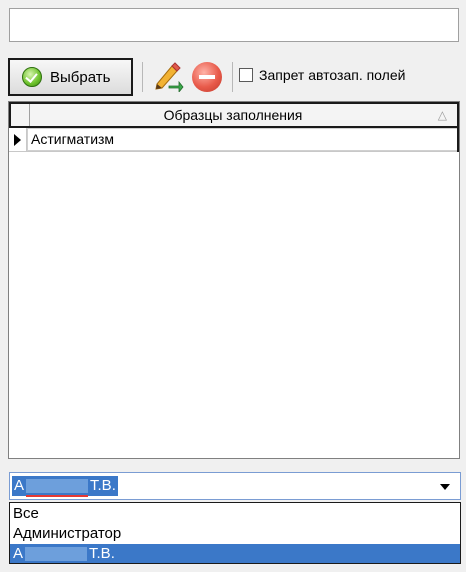 The height and width of the screenshot is (572, 466). I want to click on delete-icon, so click(207, 77).